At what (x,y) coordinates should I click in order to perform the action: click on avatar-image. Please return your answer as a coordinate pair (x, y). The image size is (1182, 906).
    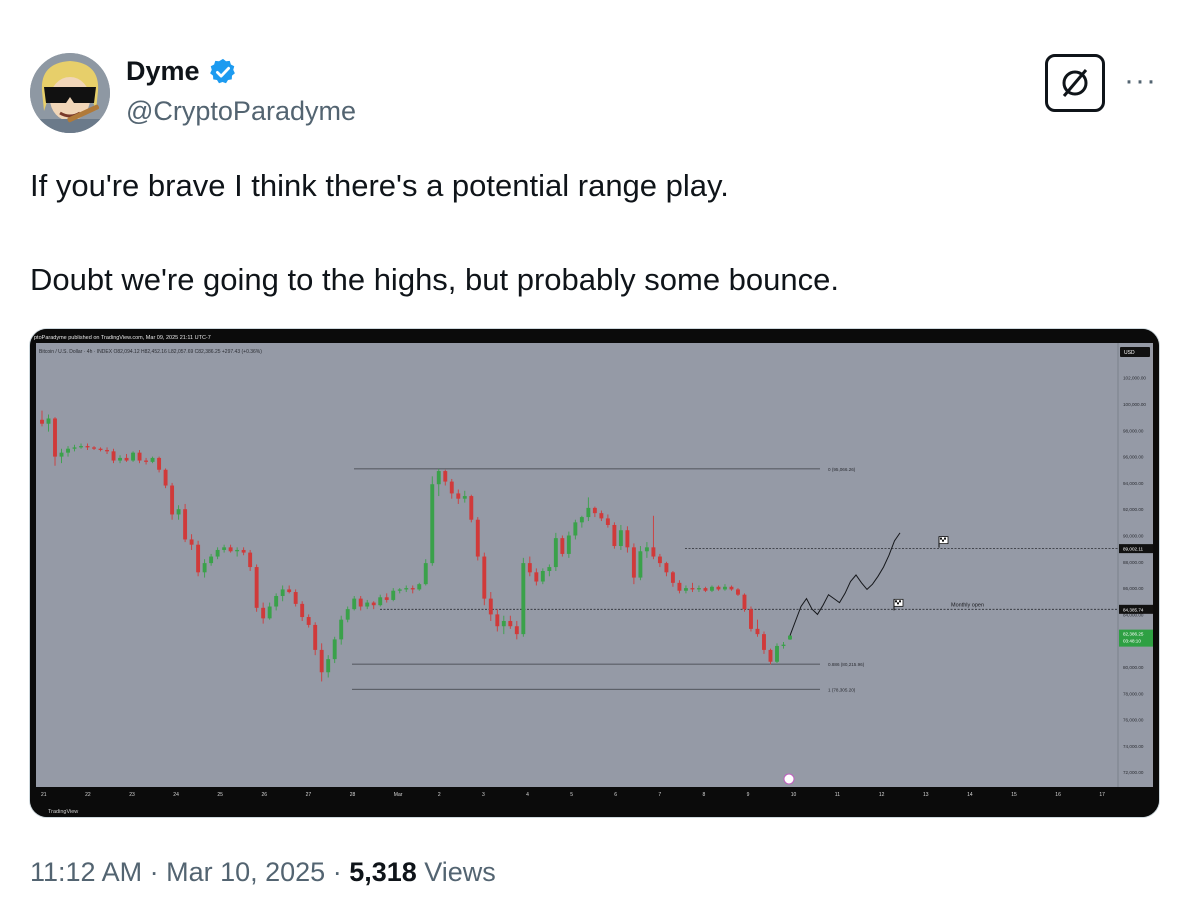
    Looking at the image, I should click on (70, 93).